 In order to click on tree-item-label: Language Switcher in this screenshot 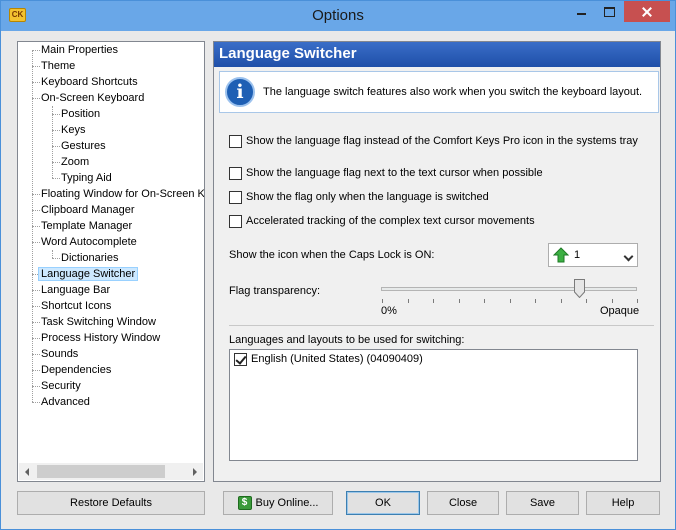, I will do `click(88, 274)`.